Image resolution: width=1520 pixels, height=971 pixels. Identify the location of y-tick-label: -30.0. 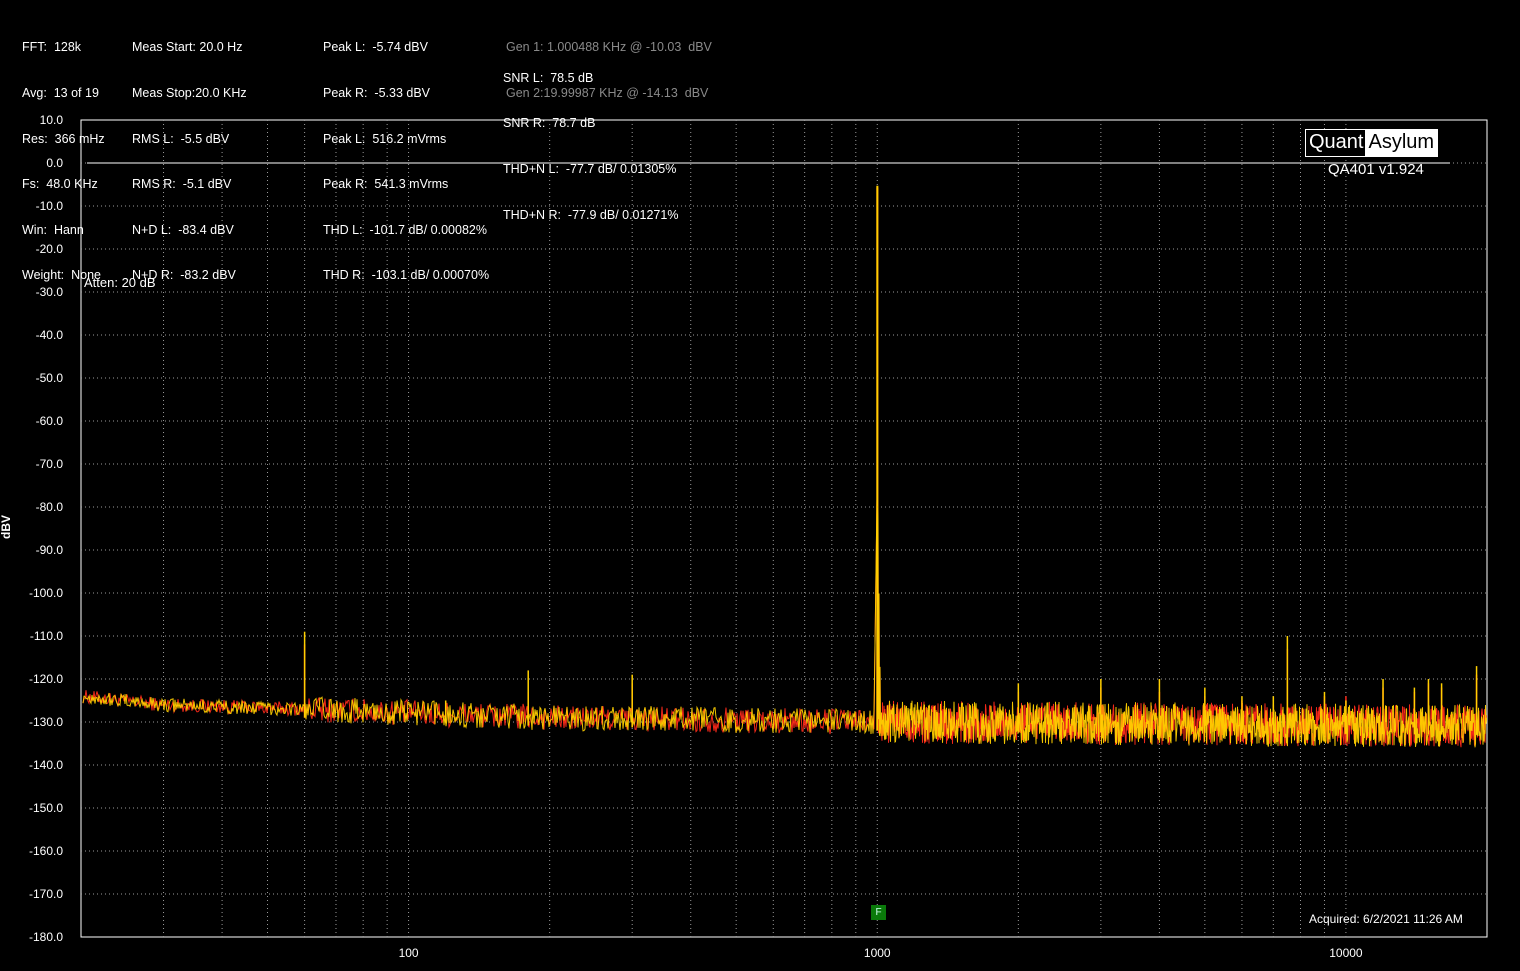
(50, 292).